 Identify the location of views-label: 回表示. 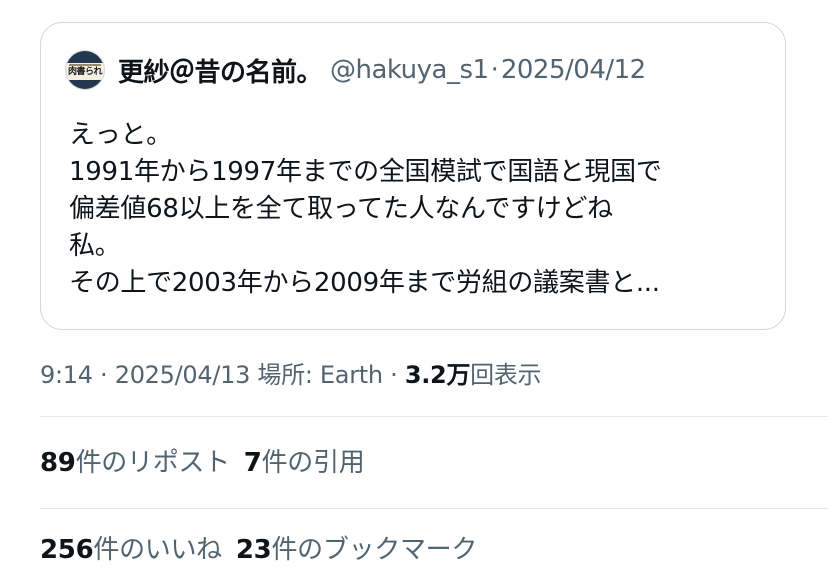
(506, 375).